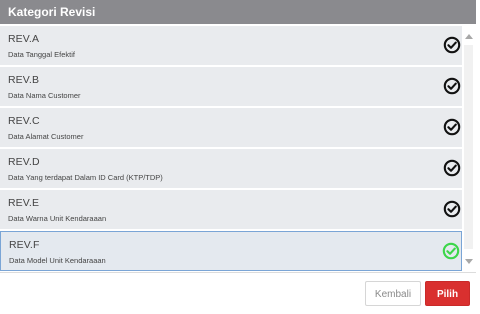 The height and width of the screenshot is (314, 480). I want to click on item-description: Data Model Unit Kendaraaan, so click(57, 260).